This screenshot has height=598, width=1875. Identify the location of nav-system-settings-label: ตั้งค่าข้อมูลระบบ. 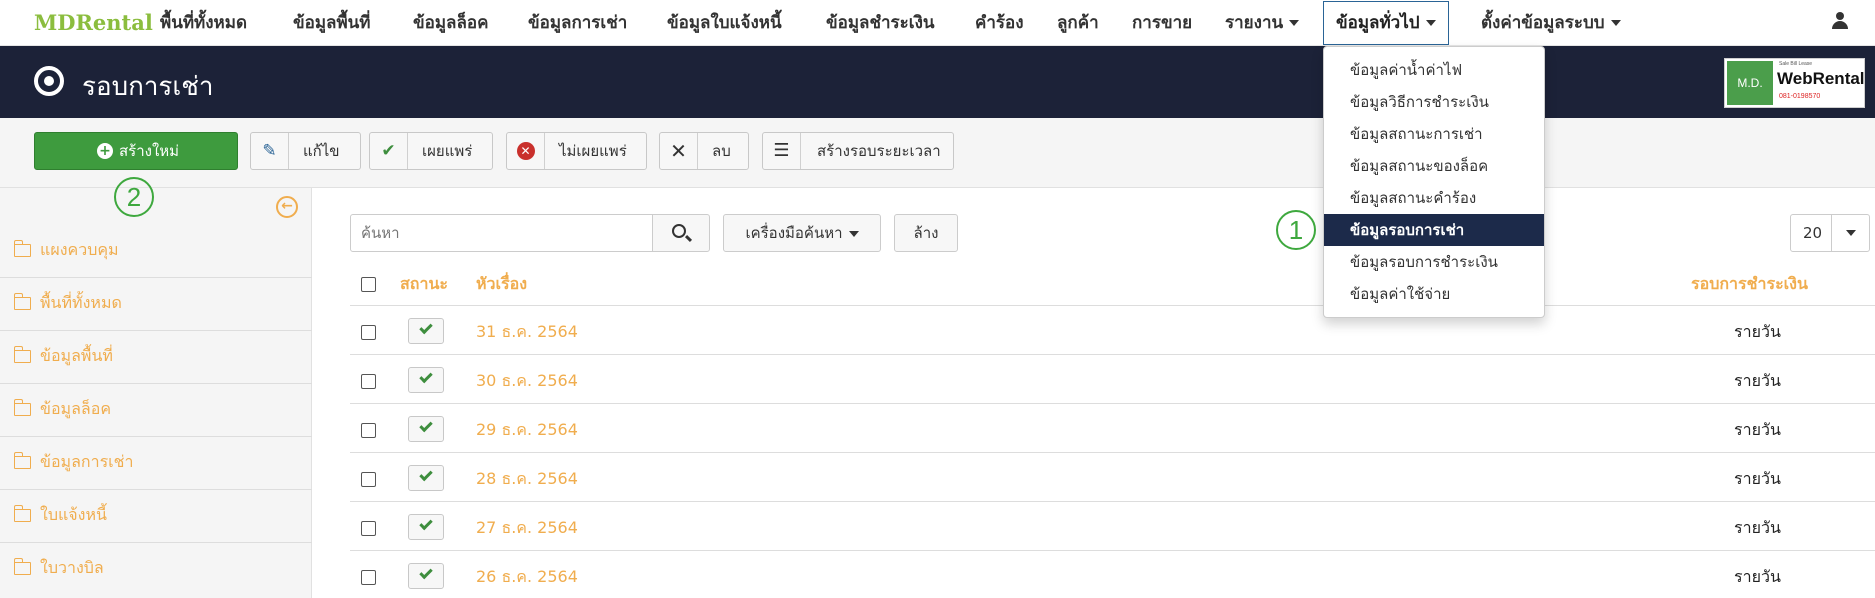
(1543, 23).